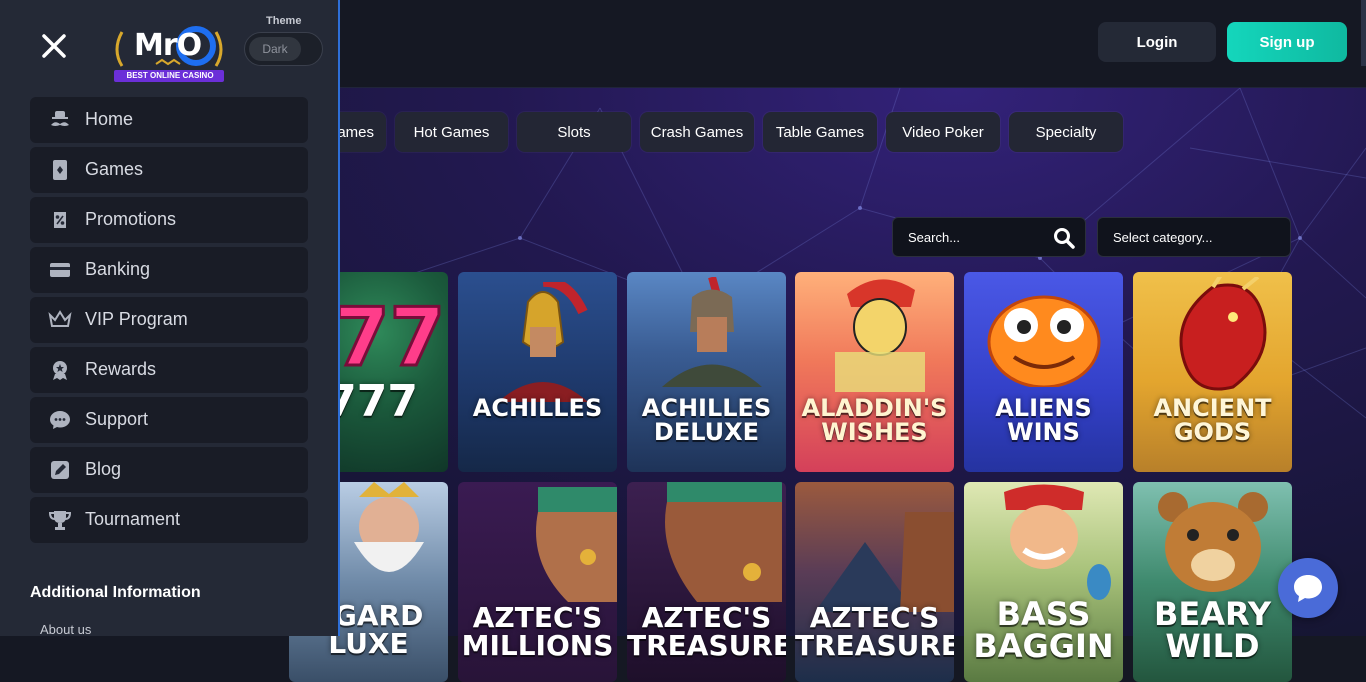  I want to click on sidebar-item-label: Promotions, so click(131, 219).